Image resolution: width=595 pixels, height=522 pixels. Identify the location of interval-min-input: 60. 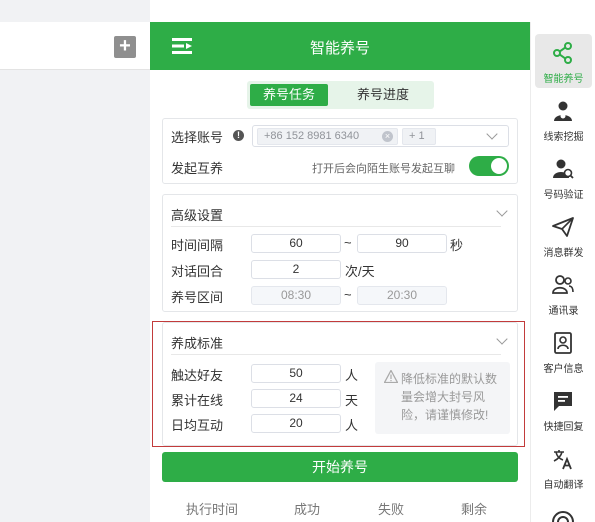
(296, 243).